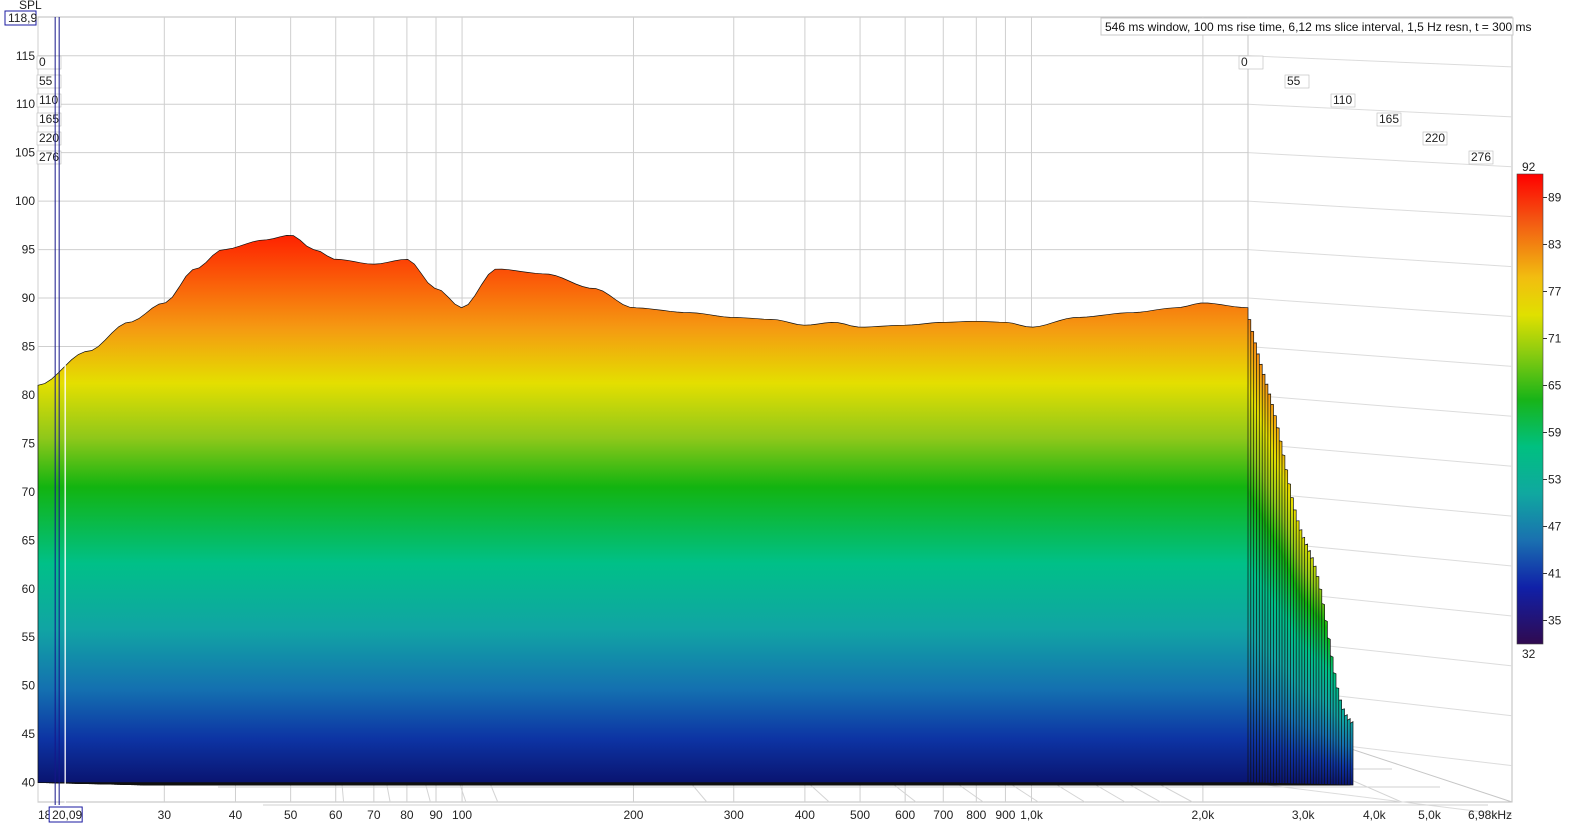 This screenshot has width=1592, height=839. I want to click on x-tick-label: 3,0k, so click(1304, 815).